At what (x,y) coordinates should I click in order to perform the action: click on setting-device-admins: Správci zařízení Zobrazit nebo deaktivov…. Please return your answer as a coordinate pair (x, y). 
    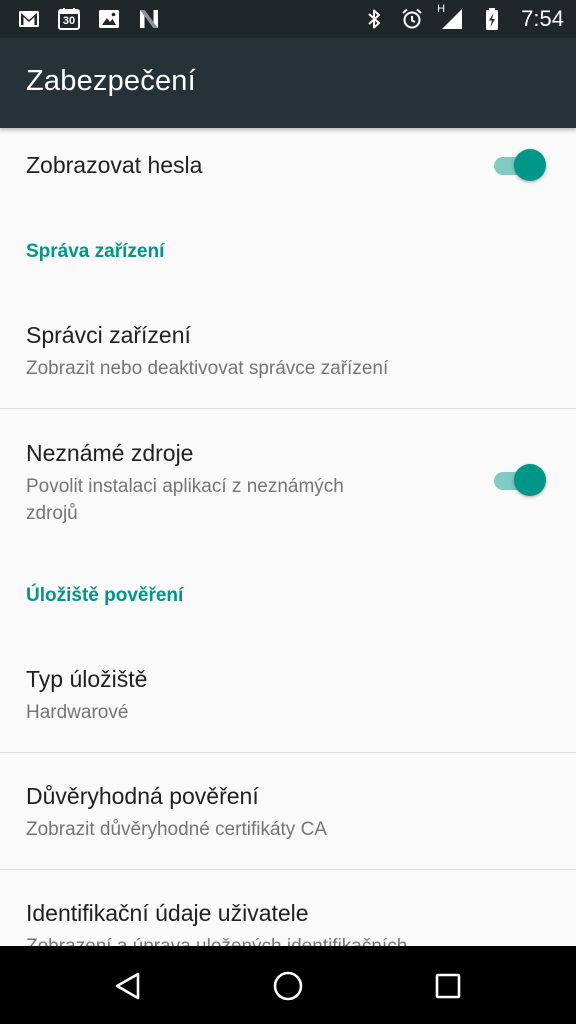
    Looking at the image, I should click on (288, 353).